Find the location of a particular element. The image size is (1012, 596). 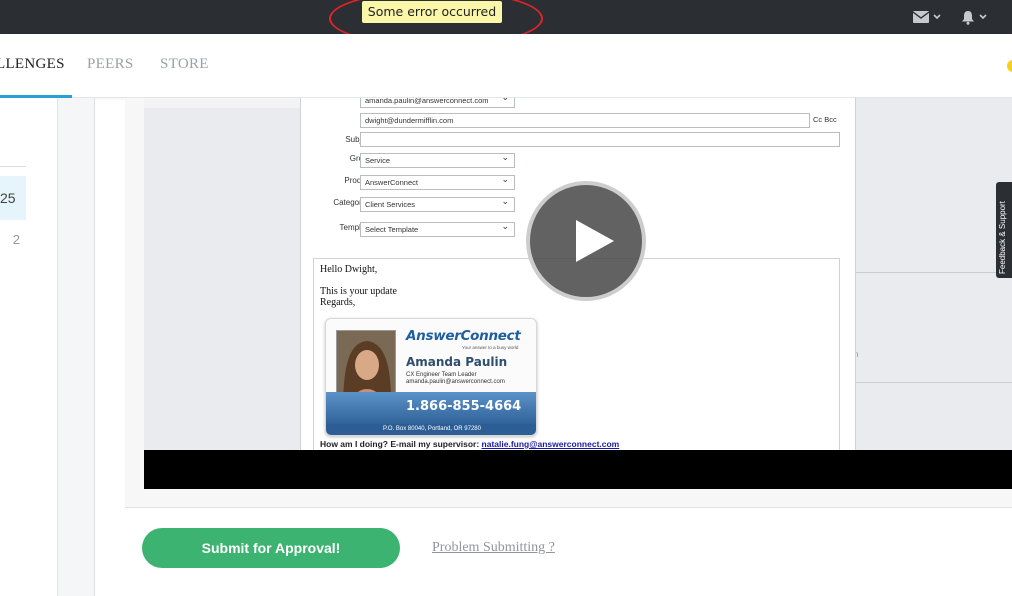

signature-email: amanda.paulin@answerconnect.com is located at coordinates (455, 382).